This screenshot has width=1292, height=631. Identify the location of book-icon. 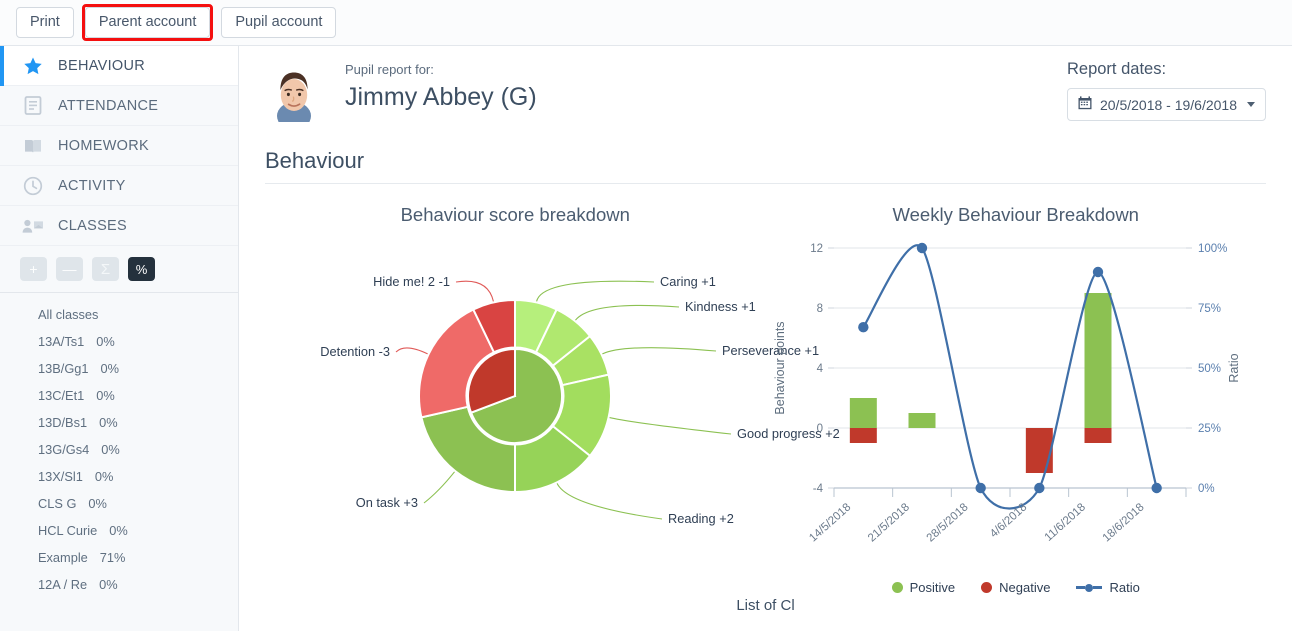
(33, 146).